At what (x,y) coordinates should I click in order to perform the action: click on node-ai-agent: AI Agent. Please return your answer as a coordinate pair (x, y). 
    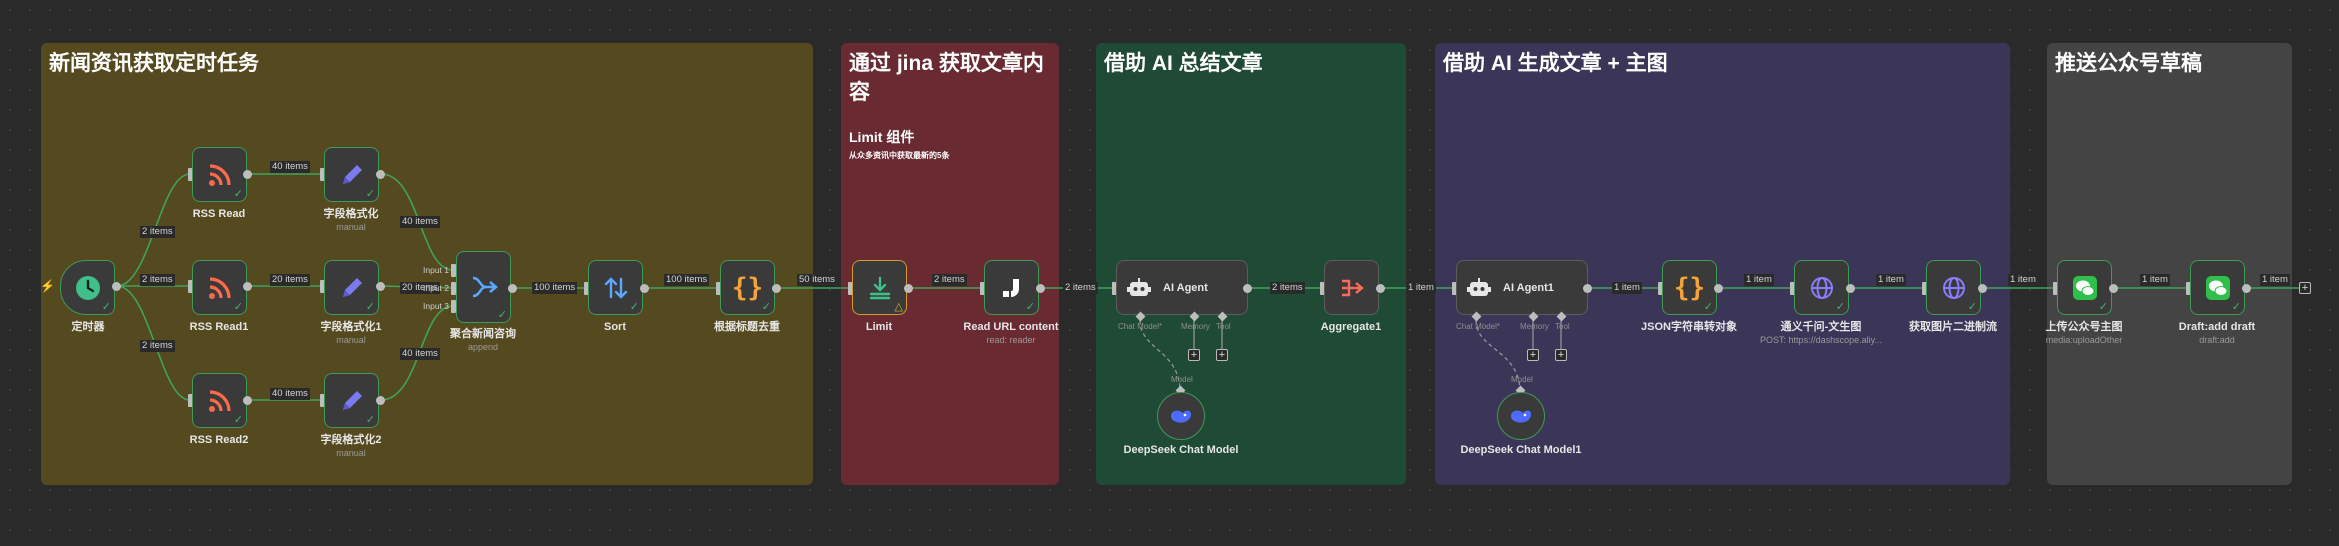
    Looking at the image, I should click on (1182, 287).